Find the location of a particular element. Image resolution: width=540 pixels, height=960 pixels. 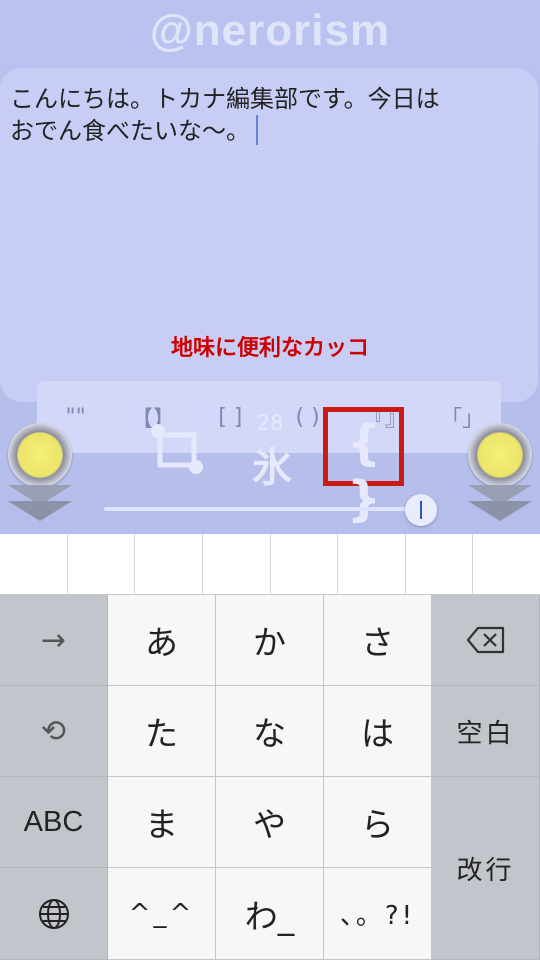

globe-icon is located at coordinates (53, 913).